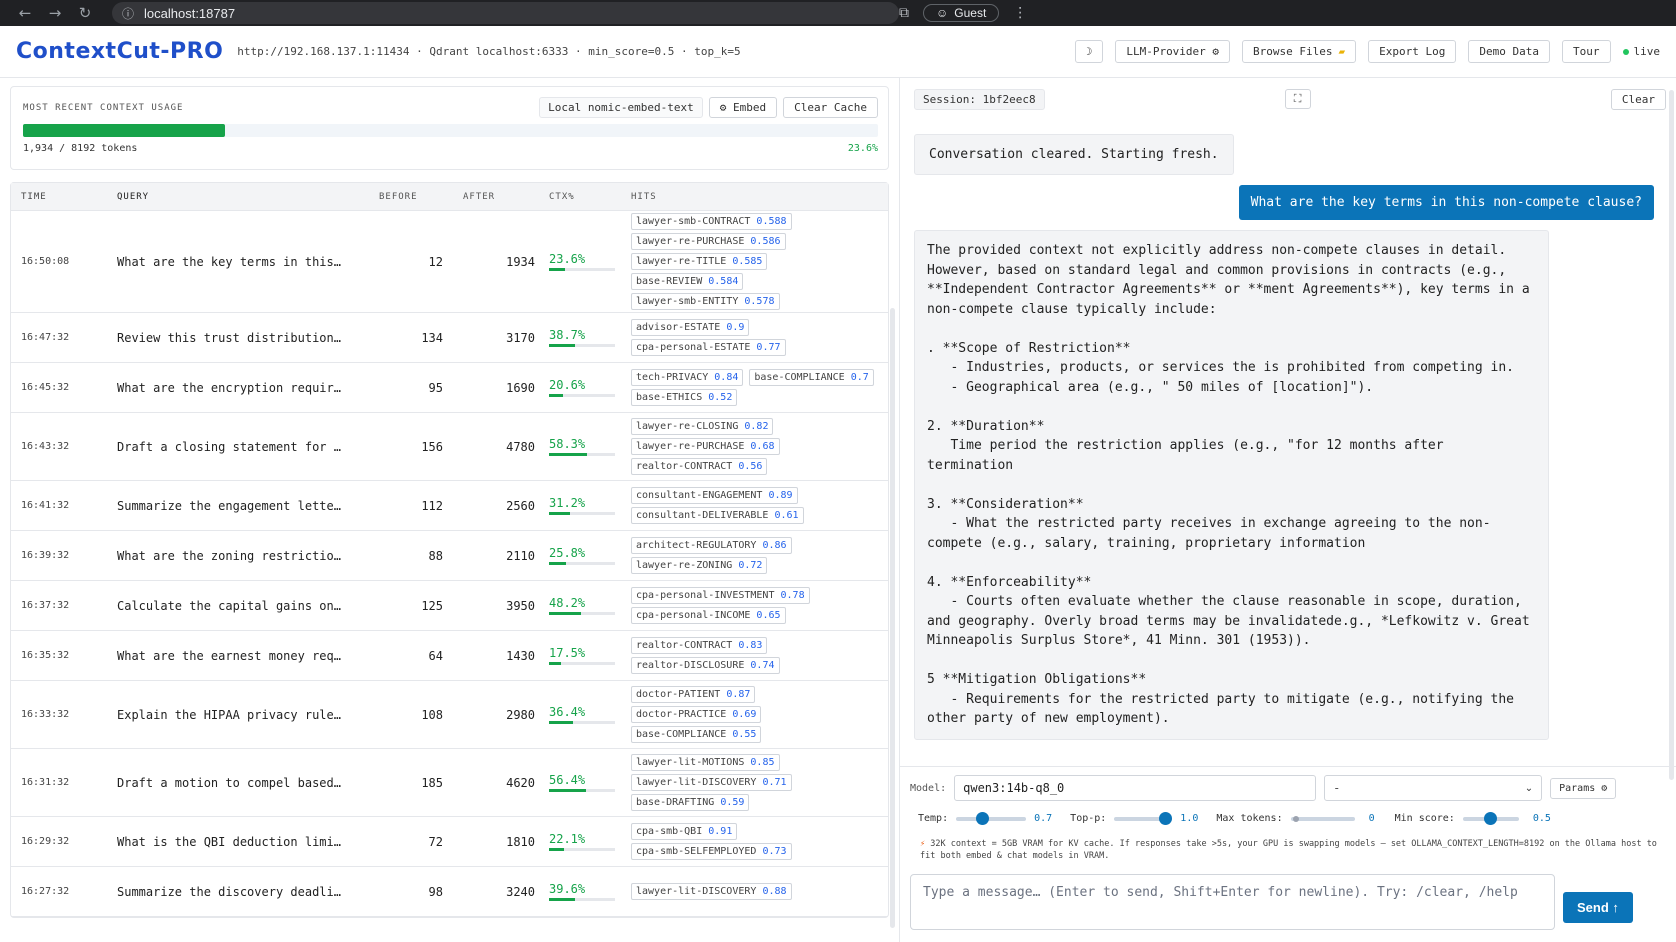 The width and height of the screenshot is (1676, 942). What do you see at coordinates (699, 565) in the screenshot?
I see `hit-badge: lawyer-re-ZONING 0.72` at bounding box center [699, 565].